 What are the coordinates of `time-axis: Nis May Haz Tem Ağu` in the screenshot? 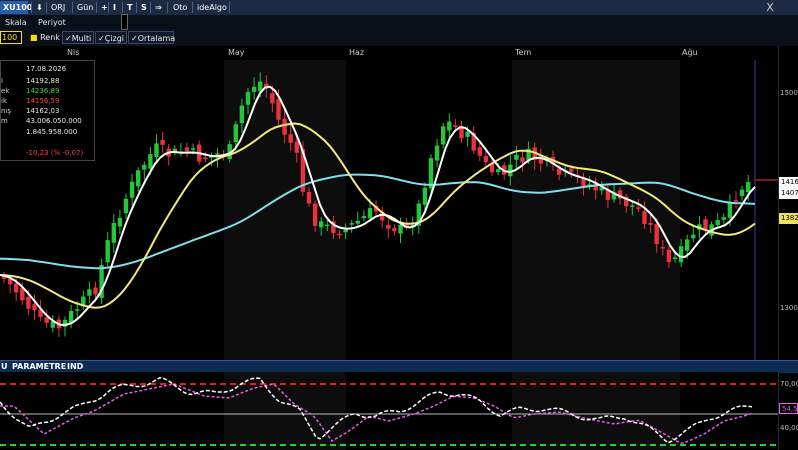 It's located at (389, 53).